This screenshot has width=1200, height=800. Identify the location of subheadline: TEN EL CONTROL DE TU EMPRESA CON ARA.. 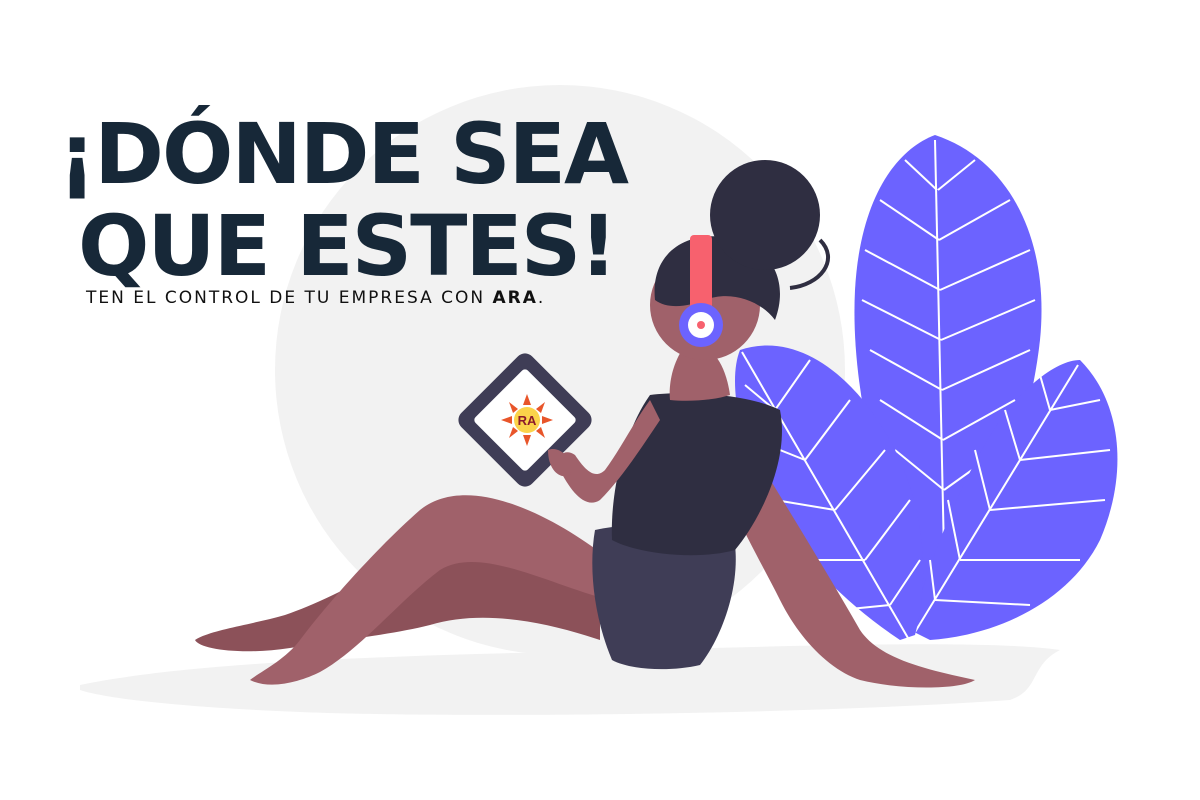
(315, 298).